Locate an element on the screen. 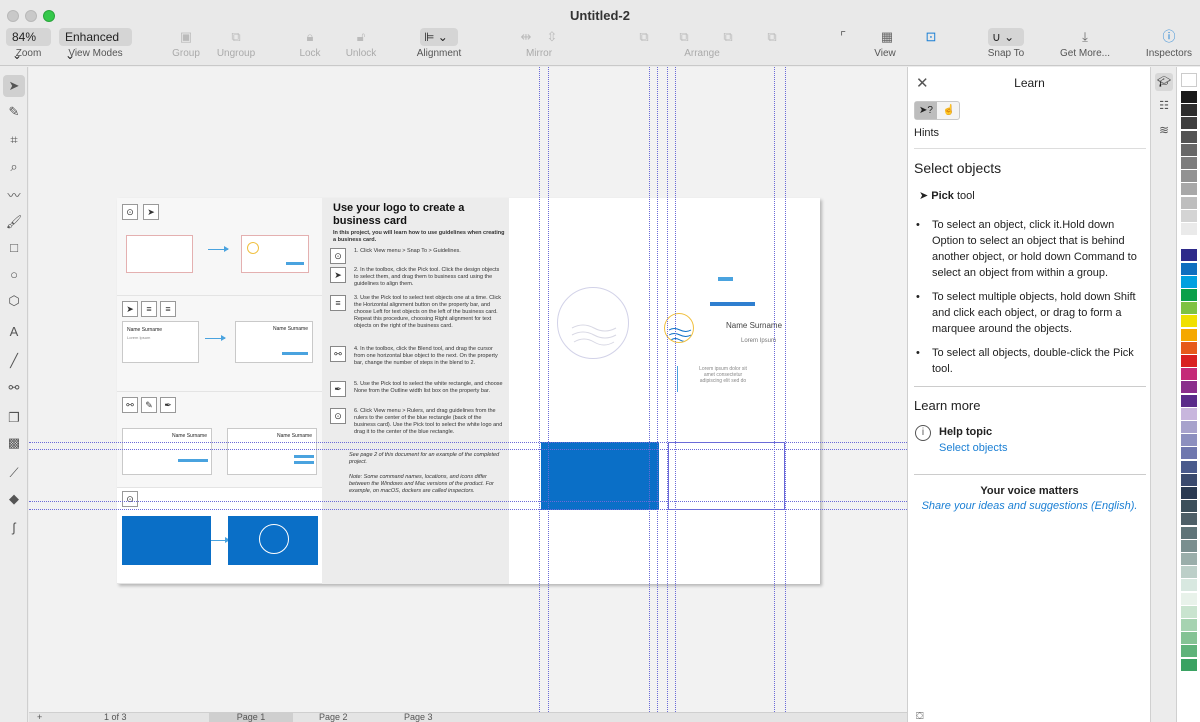 The image size is (1200, 722). small-logo-icon is located at coordinates (679, 328).